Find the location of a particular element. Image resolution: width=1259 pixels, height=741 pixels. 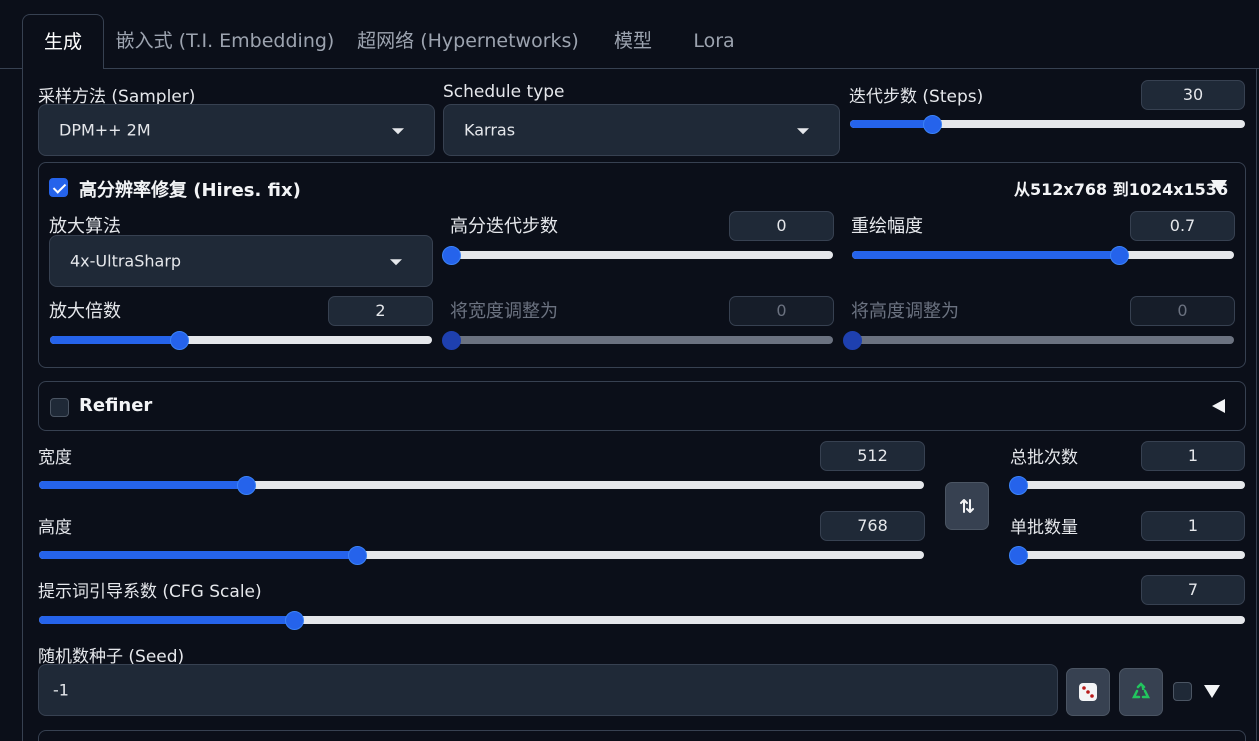

extra-seed-checkbox is located at coordinates (1182, 691).